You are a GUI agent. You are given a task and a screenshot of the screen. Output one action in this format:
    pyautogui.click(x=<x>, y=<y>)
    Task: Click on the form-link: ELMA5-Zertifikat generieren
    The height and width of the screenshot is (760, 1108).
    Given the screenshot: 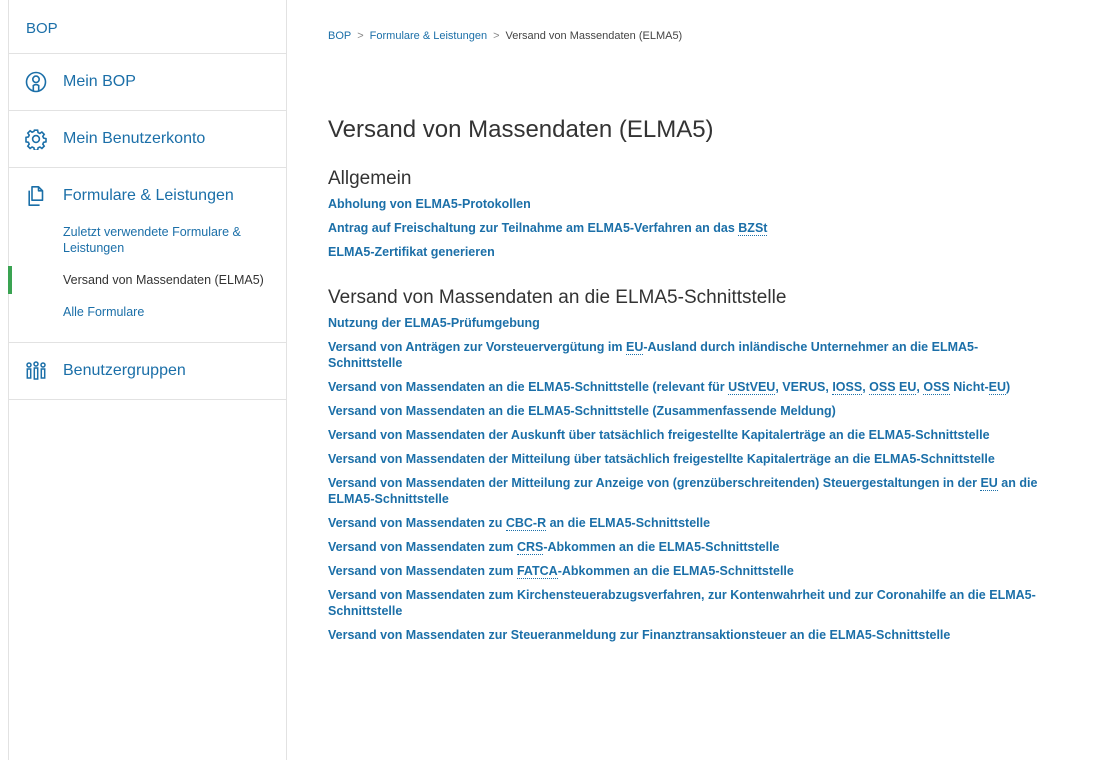 What is the action you would take?
    pyautogui.click(x=688, y=252)
    